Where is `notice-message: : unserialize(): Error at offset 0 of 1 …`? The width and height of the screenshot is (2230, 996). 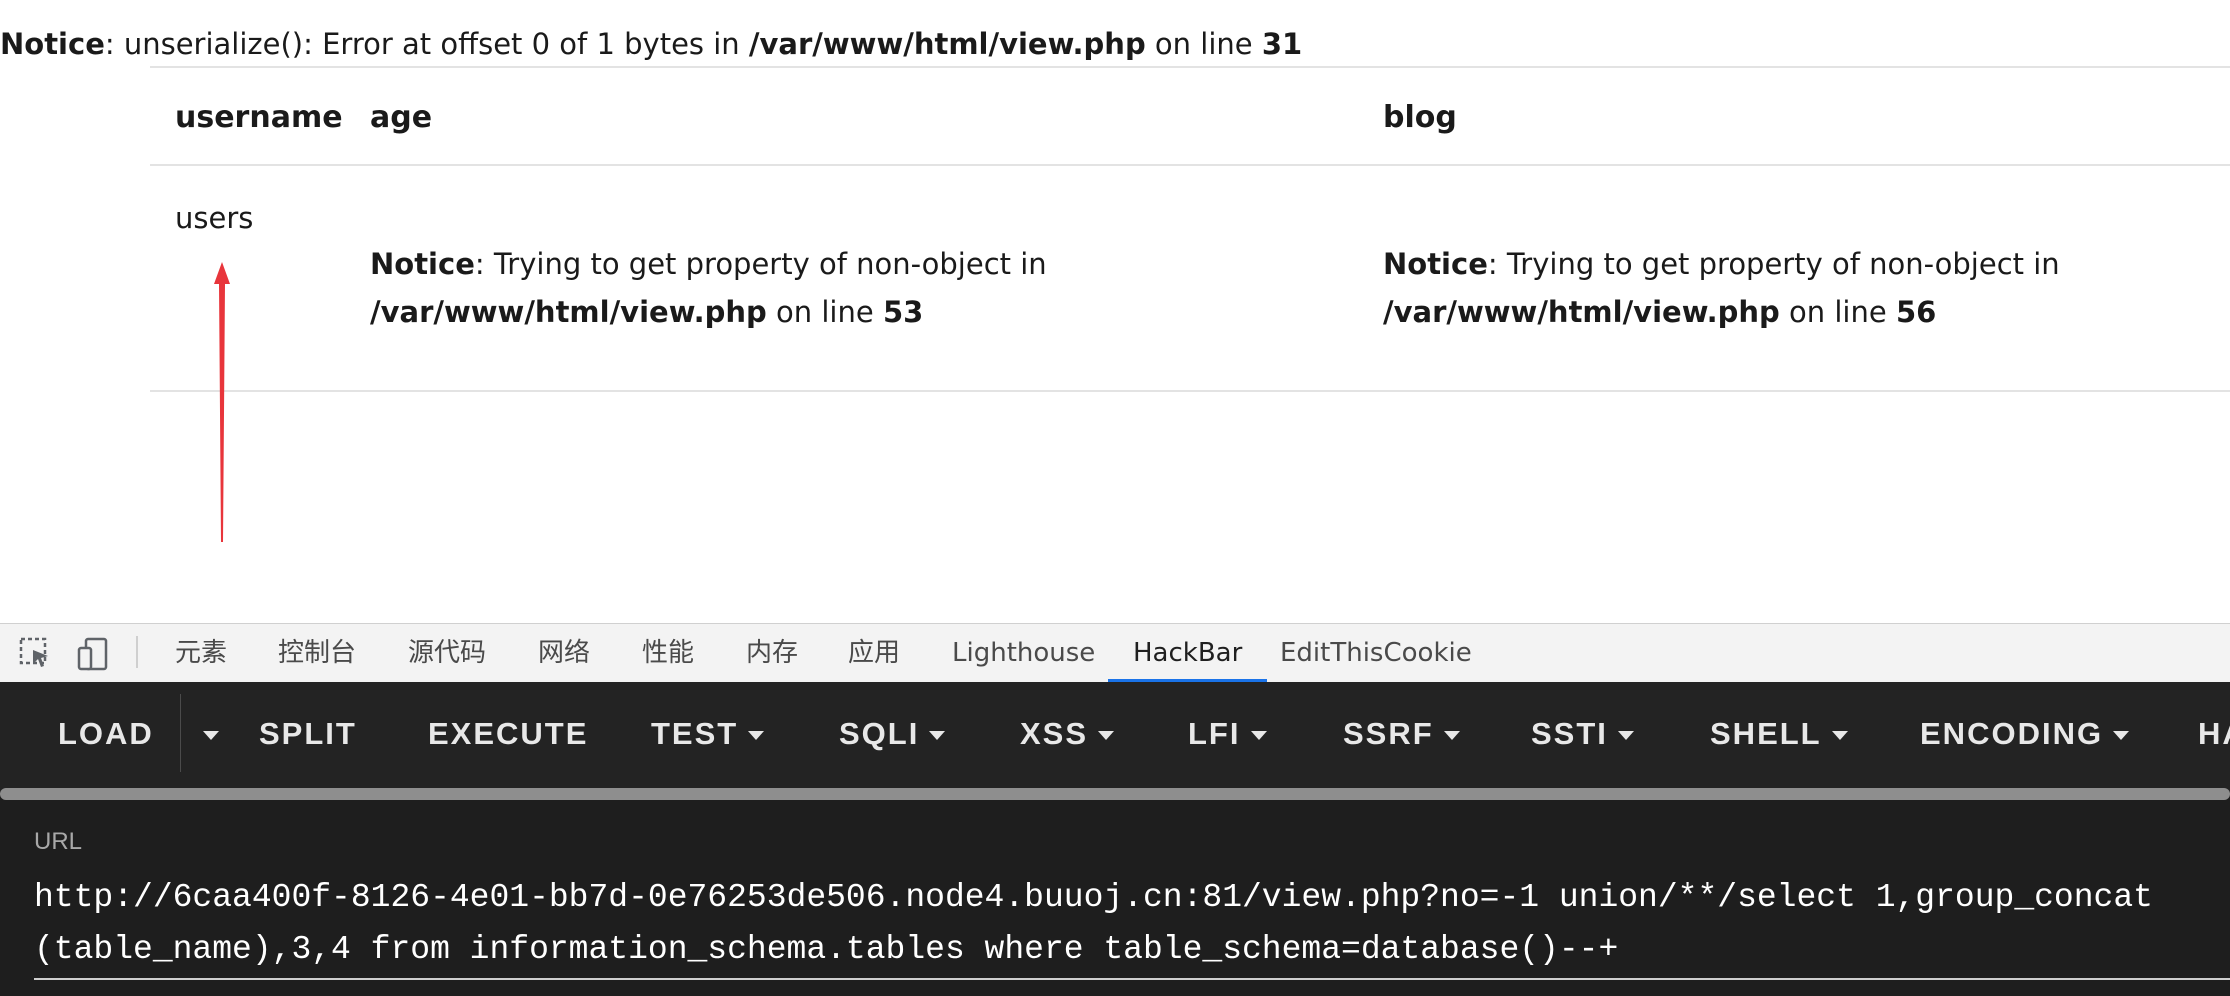
notice-message: : unserialize(): Error at offset 0 of 1 … is located at coordinates (426, 44).